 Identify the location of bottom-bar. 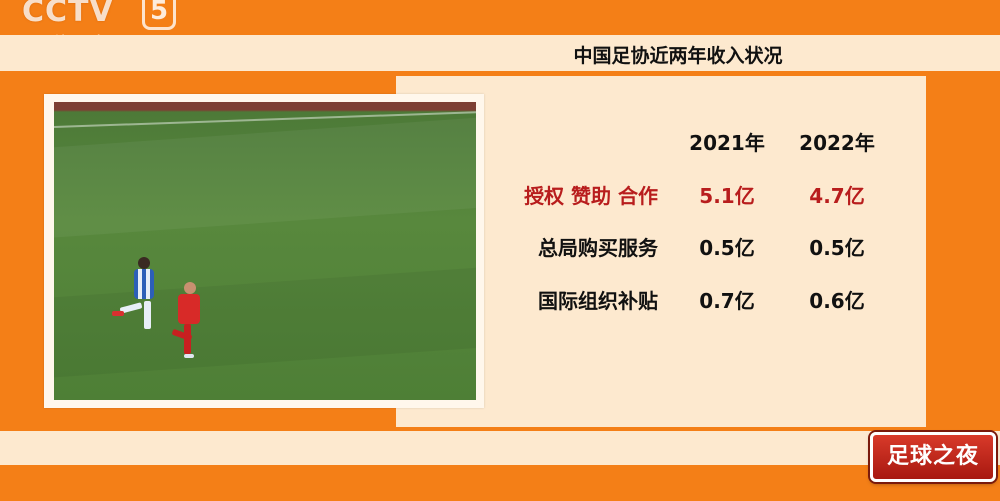
(500, 448).